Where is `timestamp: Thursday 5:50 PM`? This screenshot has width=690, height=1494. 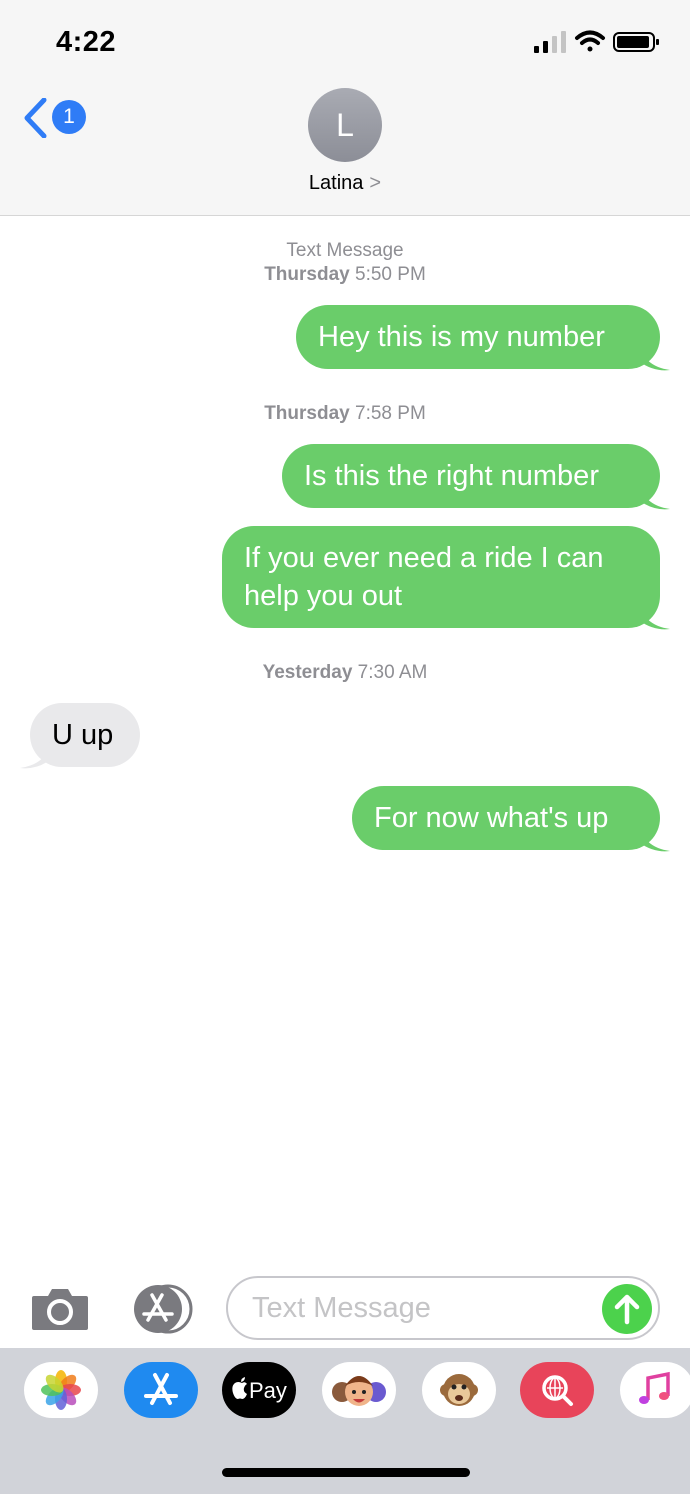
timestamp: Thursday 5:50 PM is located at coordinates (345, 274).